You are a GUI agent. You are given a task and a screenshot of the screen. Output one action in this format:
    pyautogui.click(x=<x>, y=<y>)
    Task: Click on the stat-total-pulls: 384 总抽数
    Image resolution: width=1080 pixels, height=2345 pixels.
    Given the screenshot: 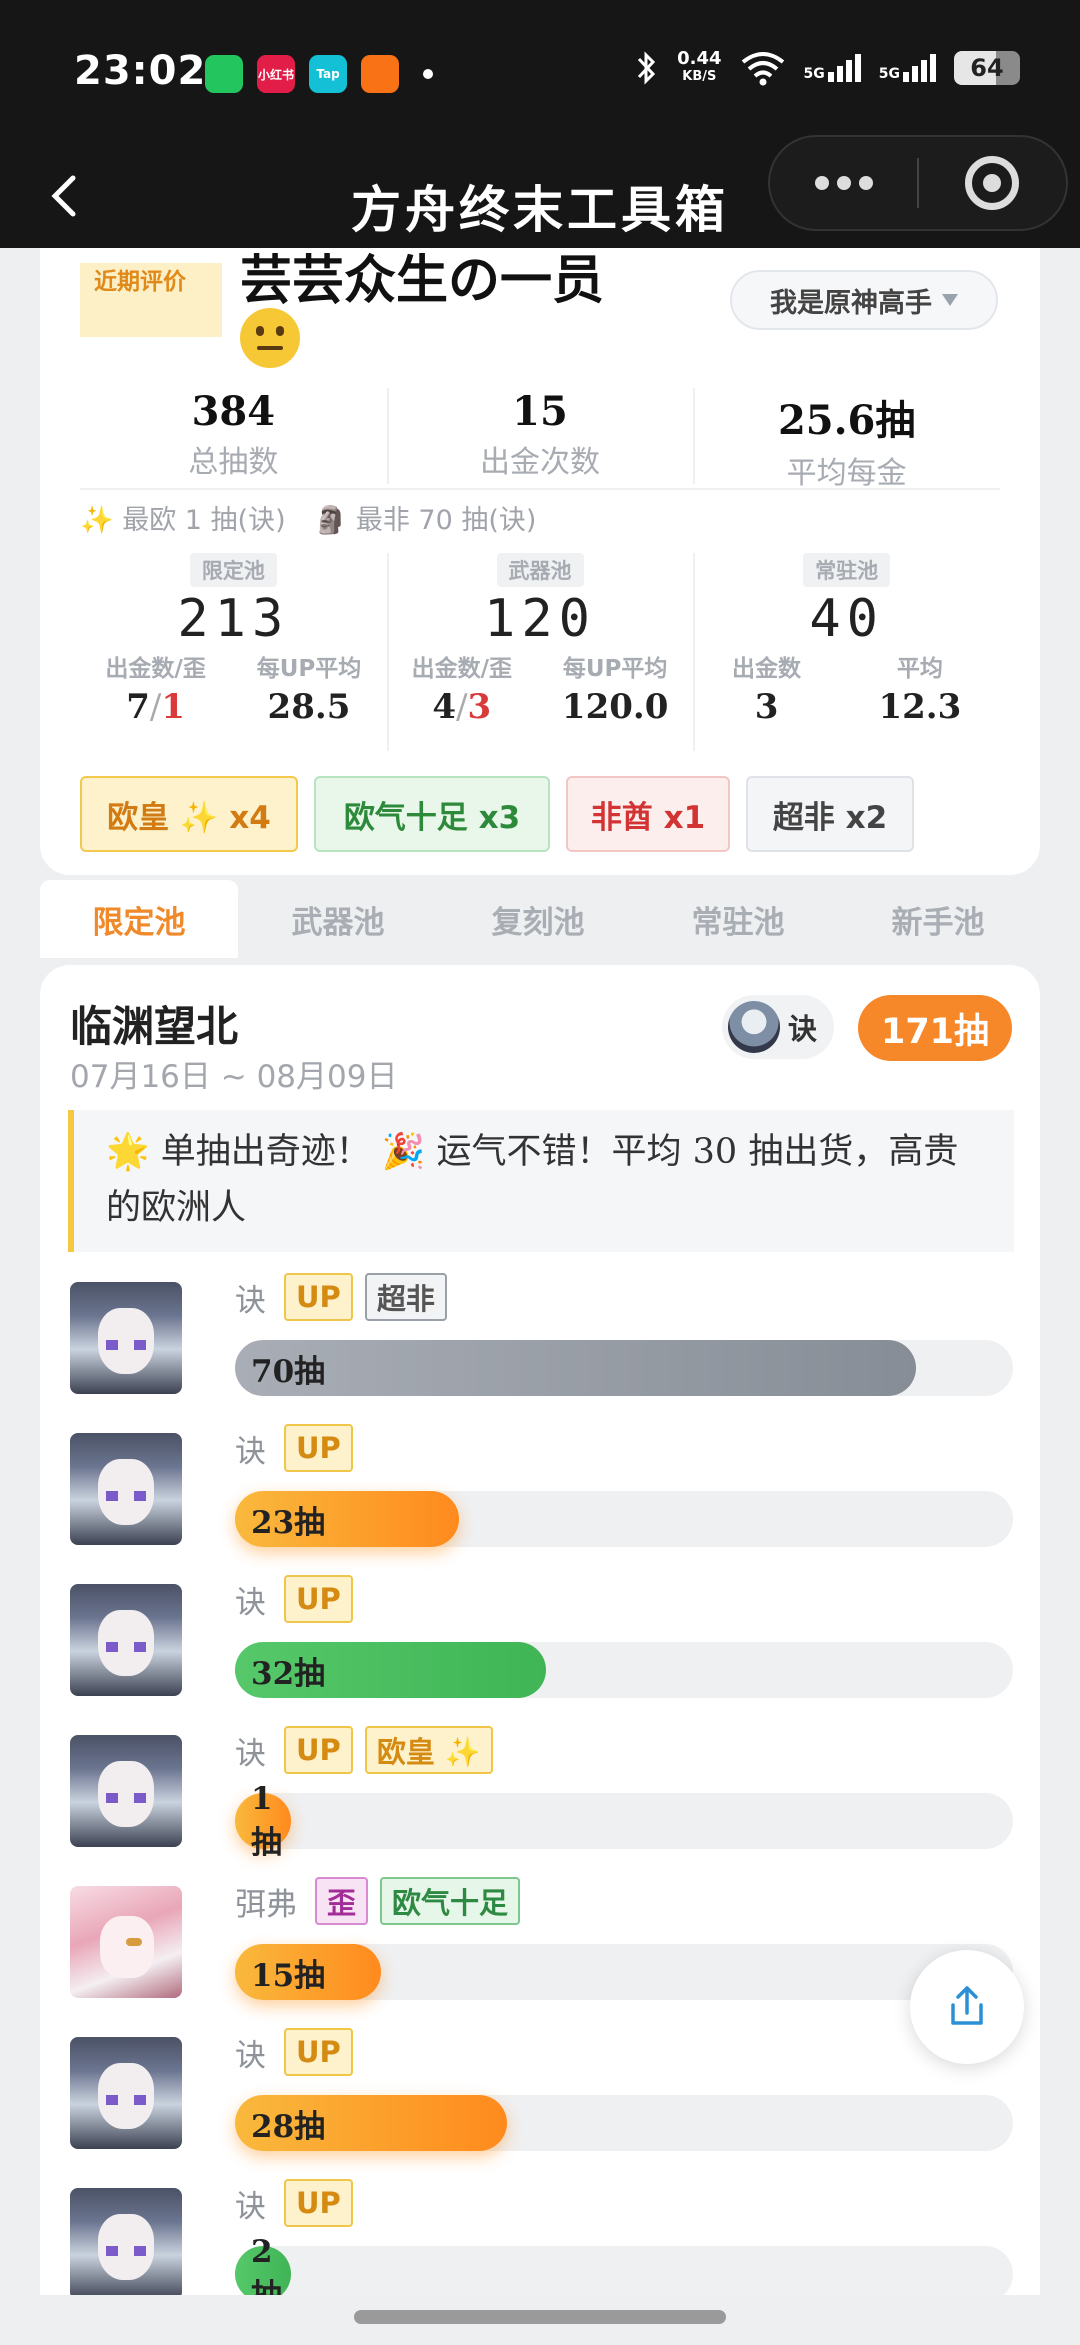 What is the action you would take?
    pyautogui.click(x=233, y=434)
    